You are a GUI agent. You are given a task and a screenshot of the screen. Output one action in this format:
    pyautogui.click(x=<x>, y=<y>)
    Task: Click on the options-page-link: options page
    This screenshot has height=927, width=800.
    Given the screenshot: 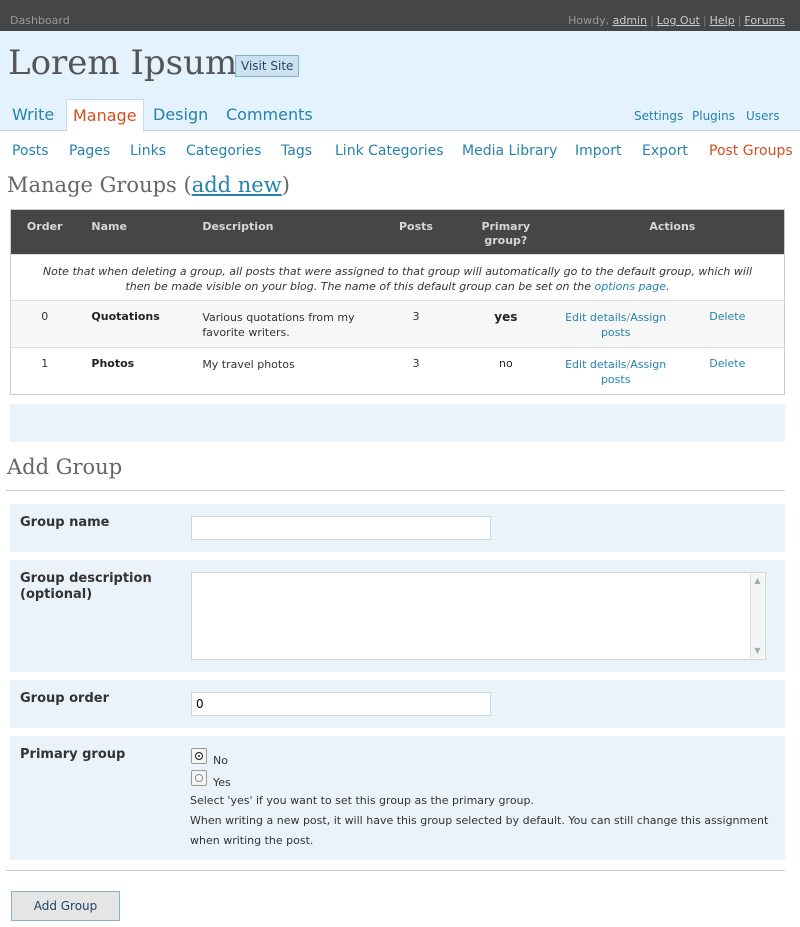 What is the action you would take?
    pyautogui.click(x=630, y=286)
    